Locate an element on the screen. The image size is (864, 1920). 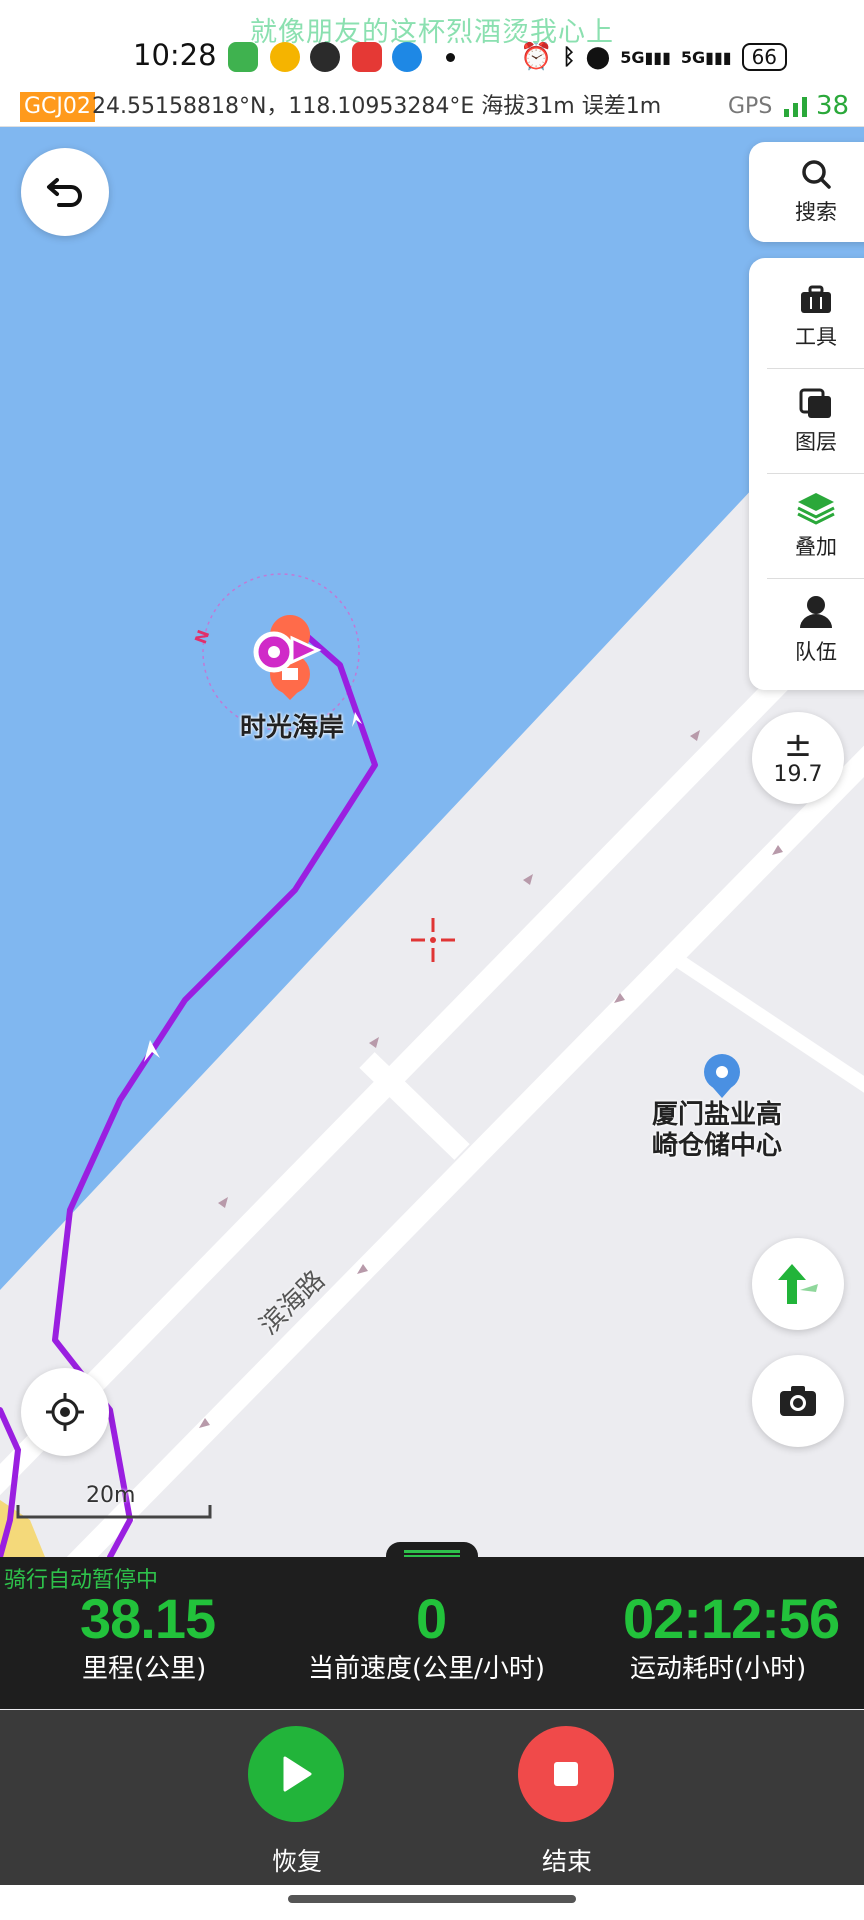
poi-pin-glyph is located at coordinates (290, 674).